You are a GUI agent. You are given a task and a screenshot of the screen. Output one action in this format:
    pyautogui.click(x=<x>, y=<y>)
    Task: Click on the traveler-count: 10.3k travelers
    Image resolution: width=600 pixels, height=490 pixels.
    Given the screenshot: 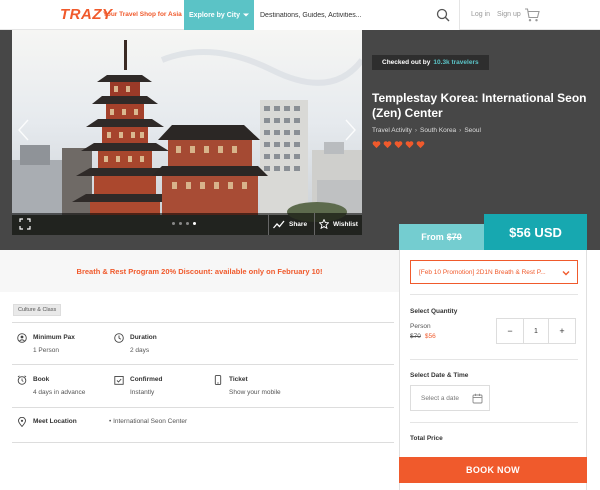 What is the action you would take?
    pyautogui.click(x=456, y=62)
    